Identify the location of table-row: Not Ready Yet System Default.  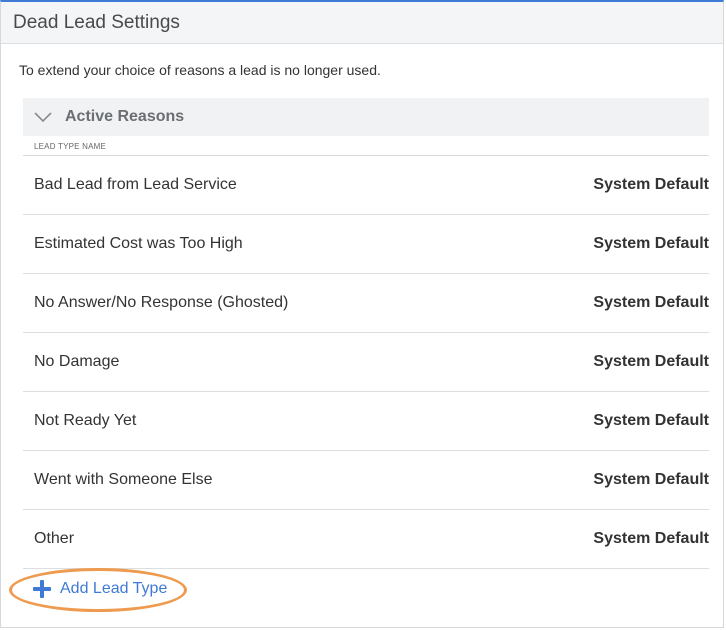
(366, 421).